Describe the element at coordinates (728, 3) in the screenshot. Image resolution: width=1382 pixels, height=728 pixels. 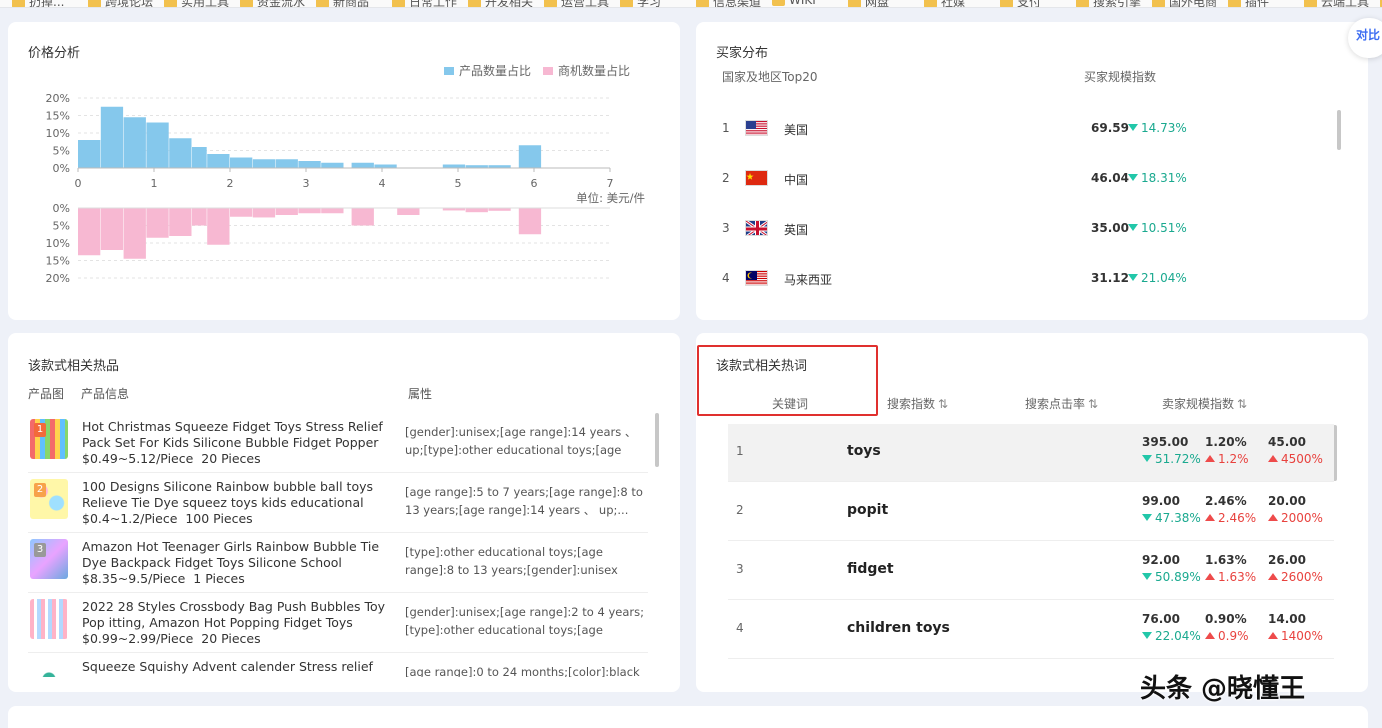
I see `bookmark-item: 信息渠道` at that location.